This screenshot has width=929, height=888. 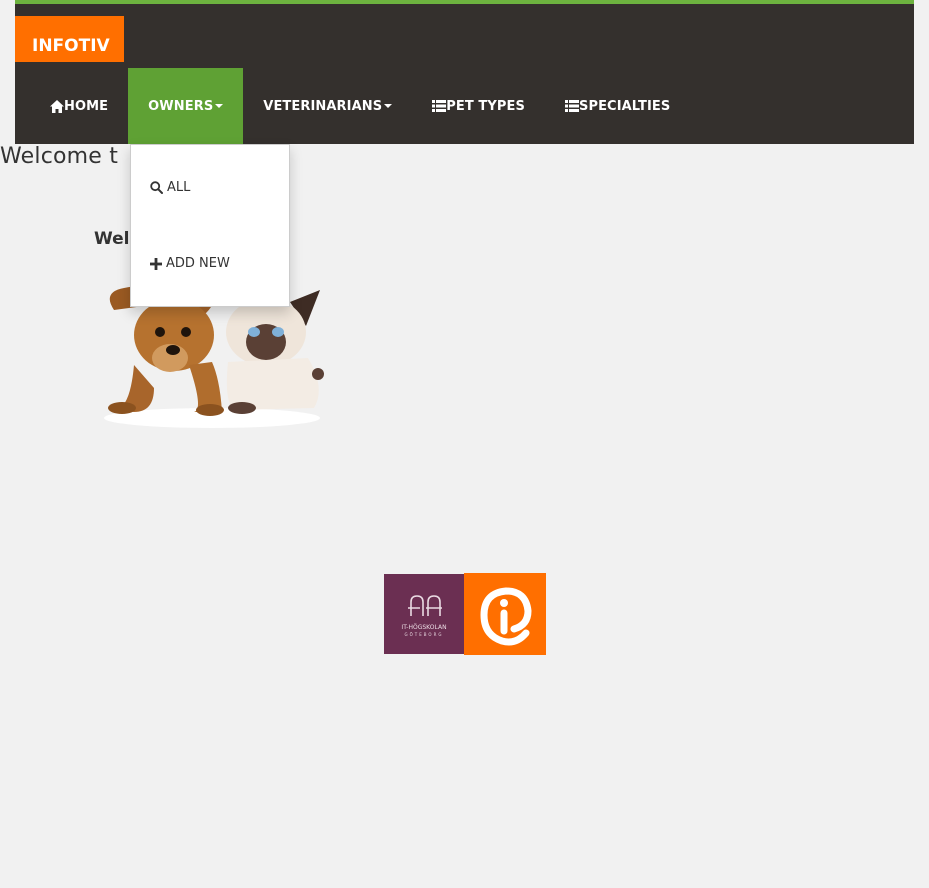 I want to click on nav-home: HOME, so click(x=79, y=106).